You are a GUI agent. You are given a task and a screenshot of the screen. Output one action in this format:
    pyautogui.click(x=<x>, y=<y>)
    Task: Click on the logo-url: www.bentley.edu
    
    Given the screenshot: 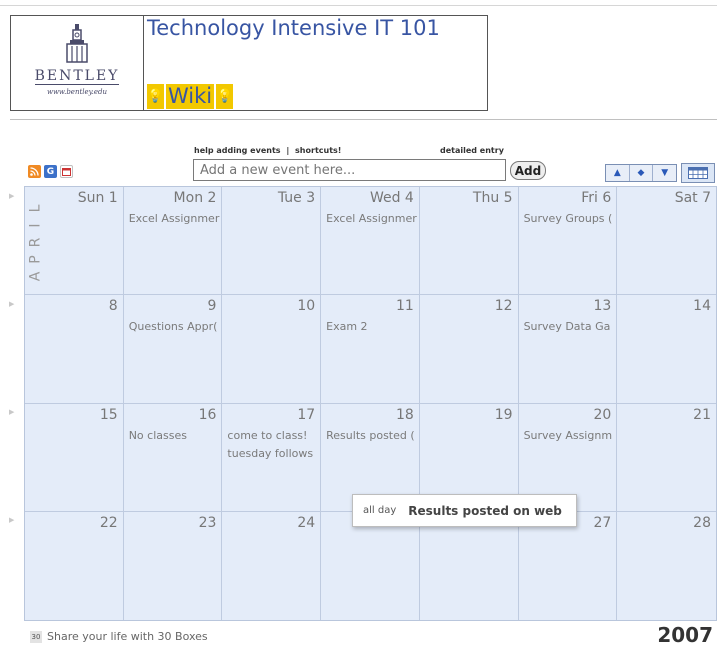 What is the action you would take?
    pyautogui.click(x=77, y=92)
    